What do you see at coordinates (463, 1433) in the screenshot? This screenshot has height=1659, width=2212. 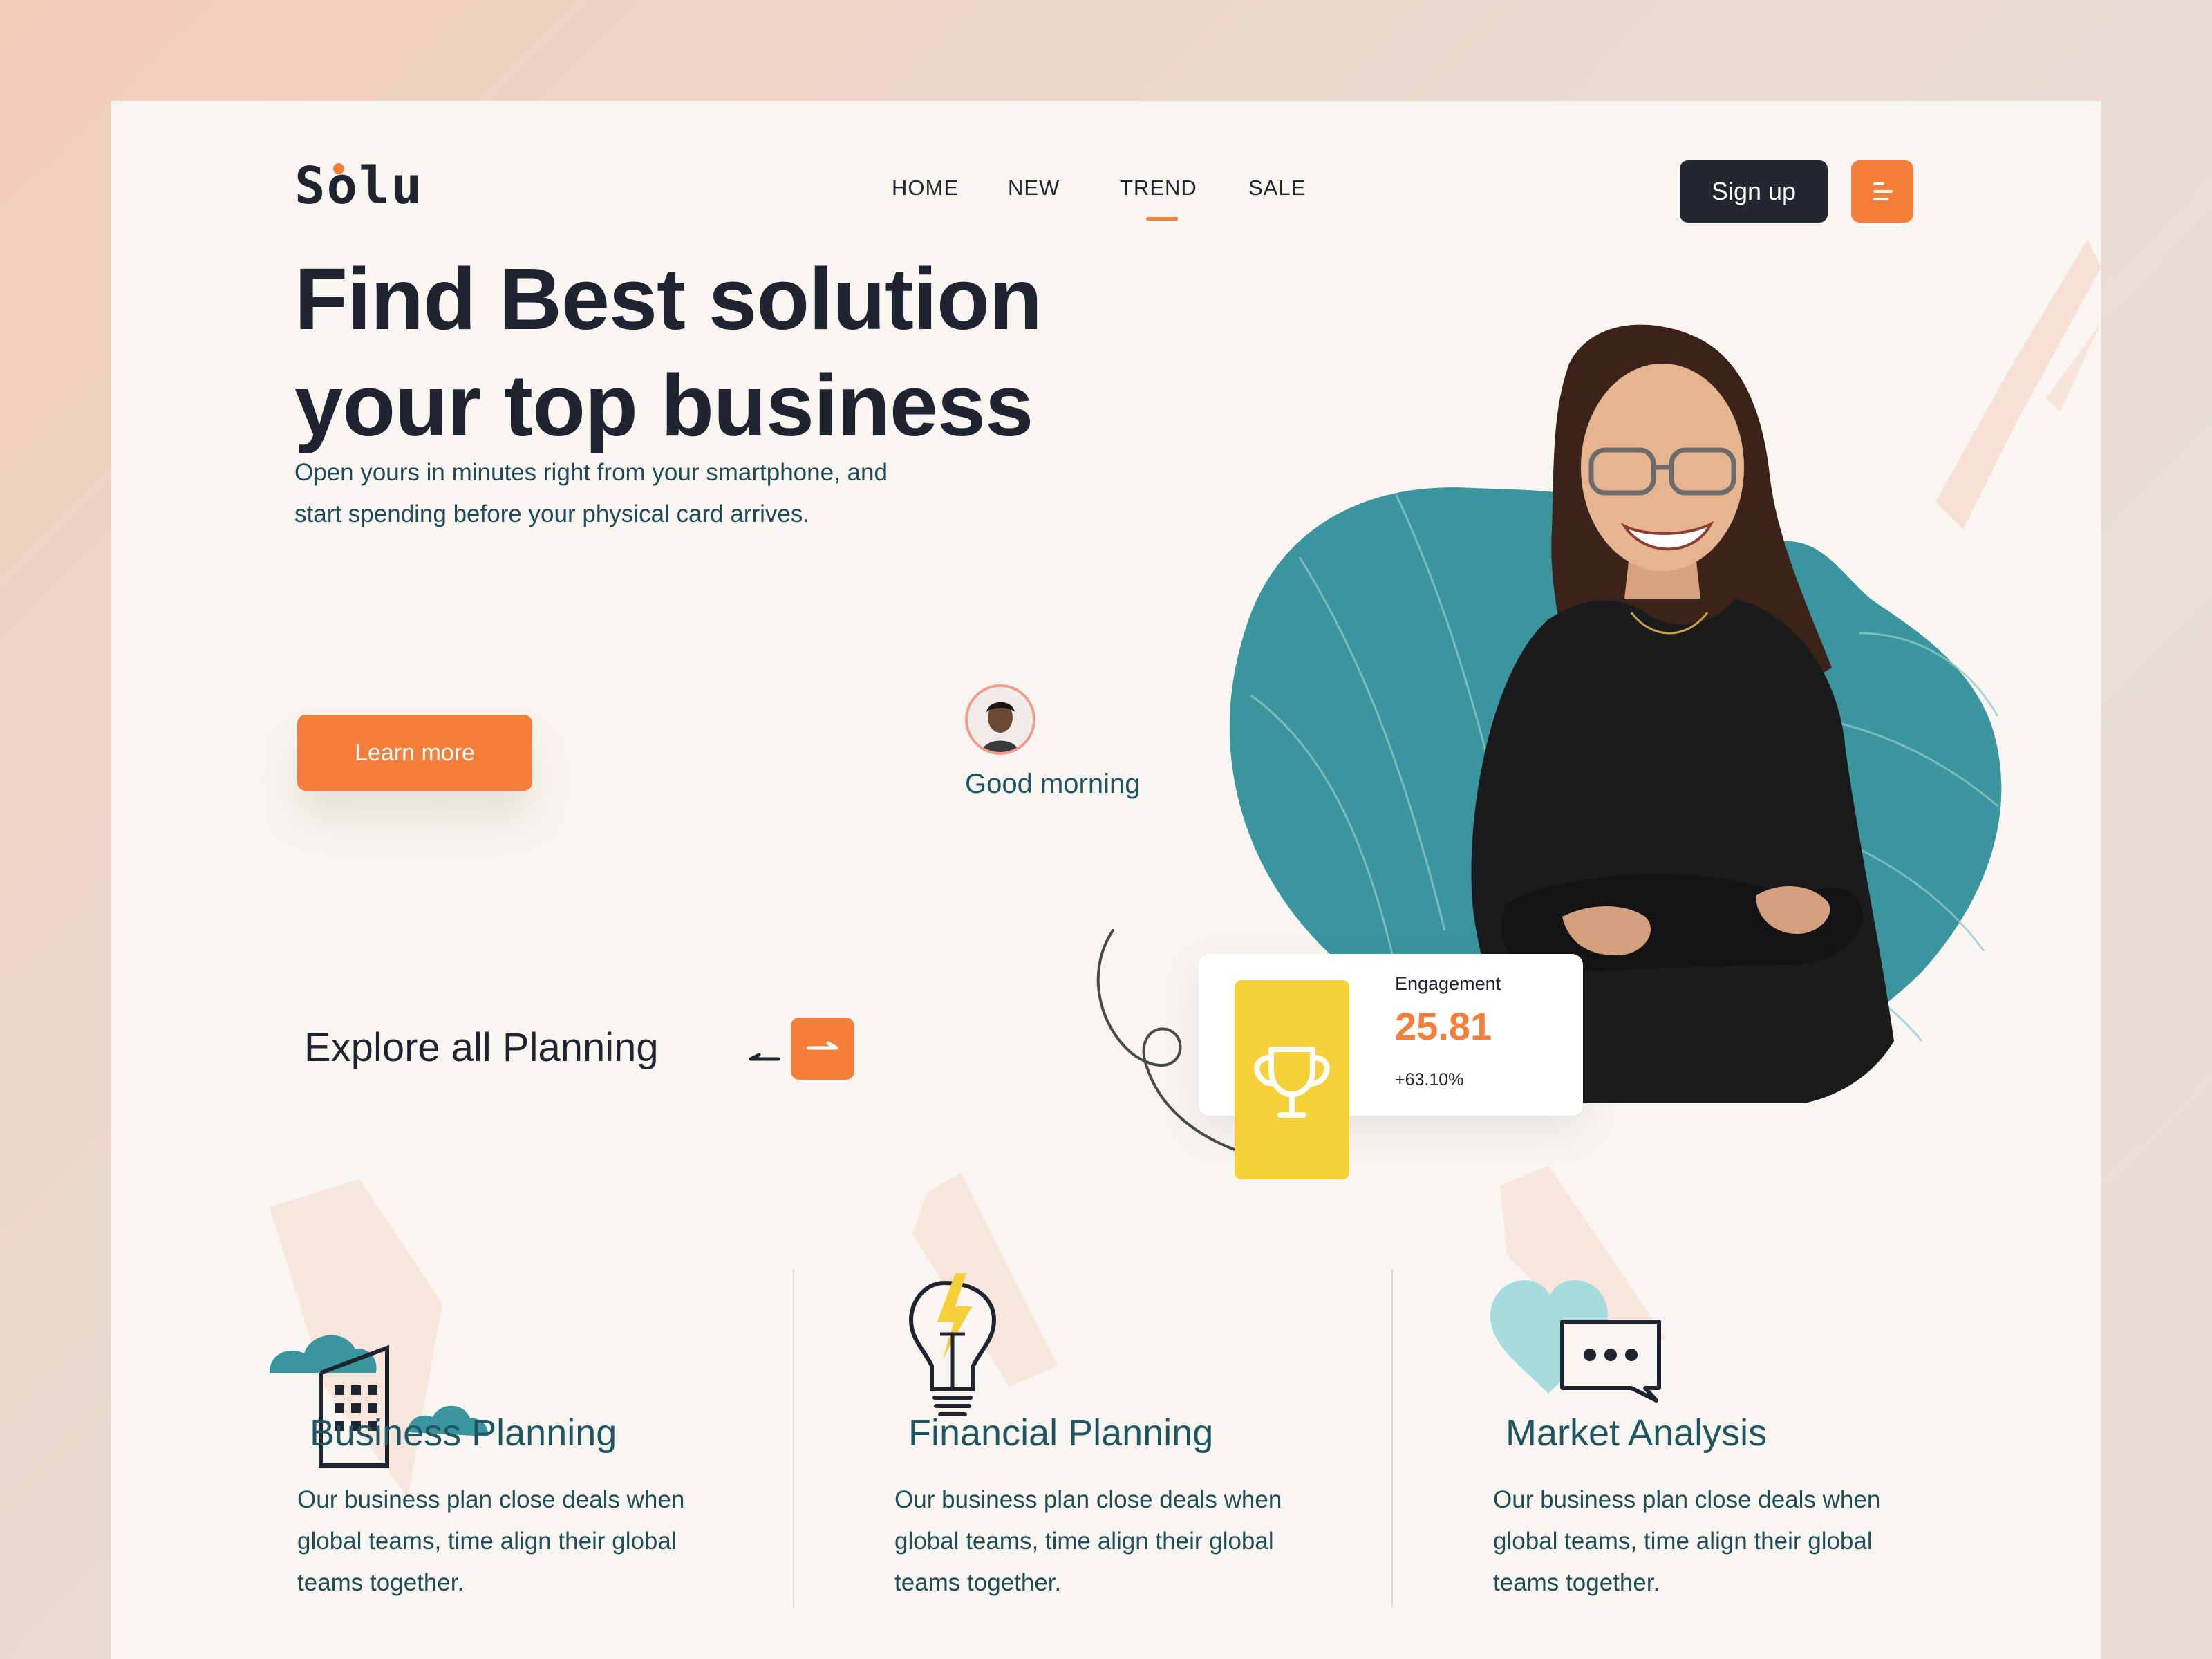 I see `feature-title-business: Business Planning` at bounding box center [463, 1433].